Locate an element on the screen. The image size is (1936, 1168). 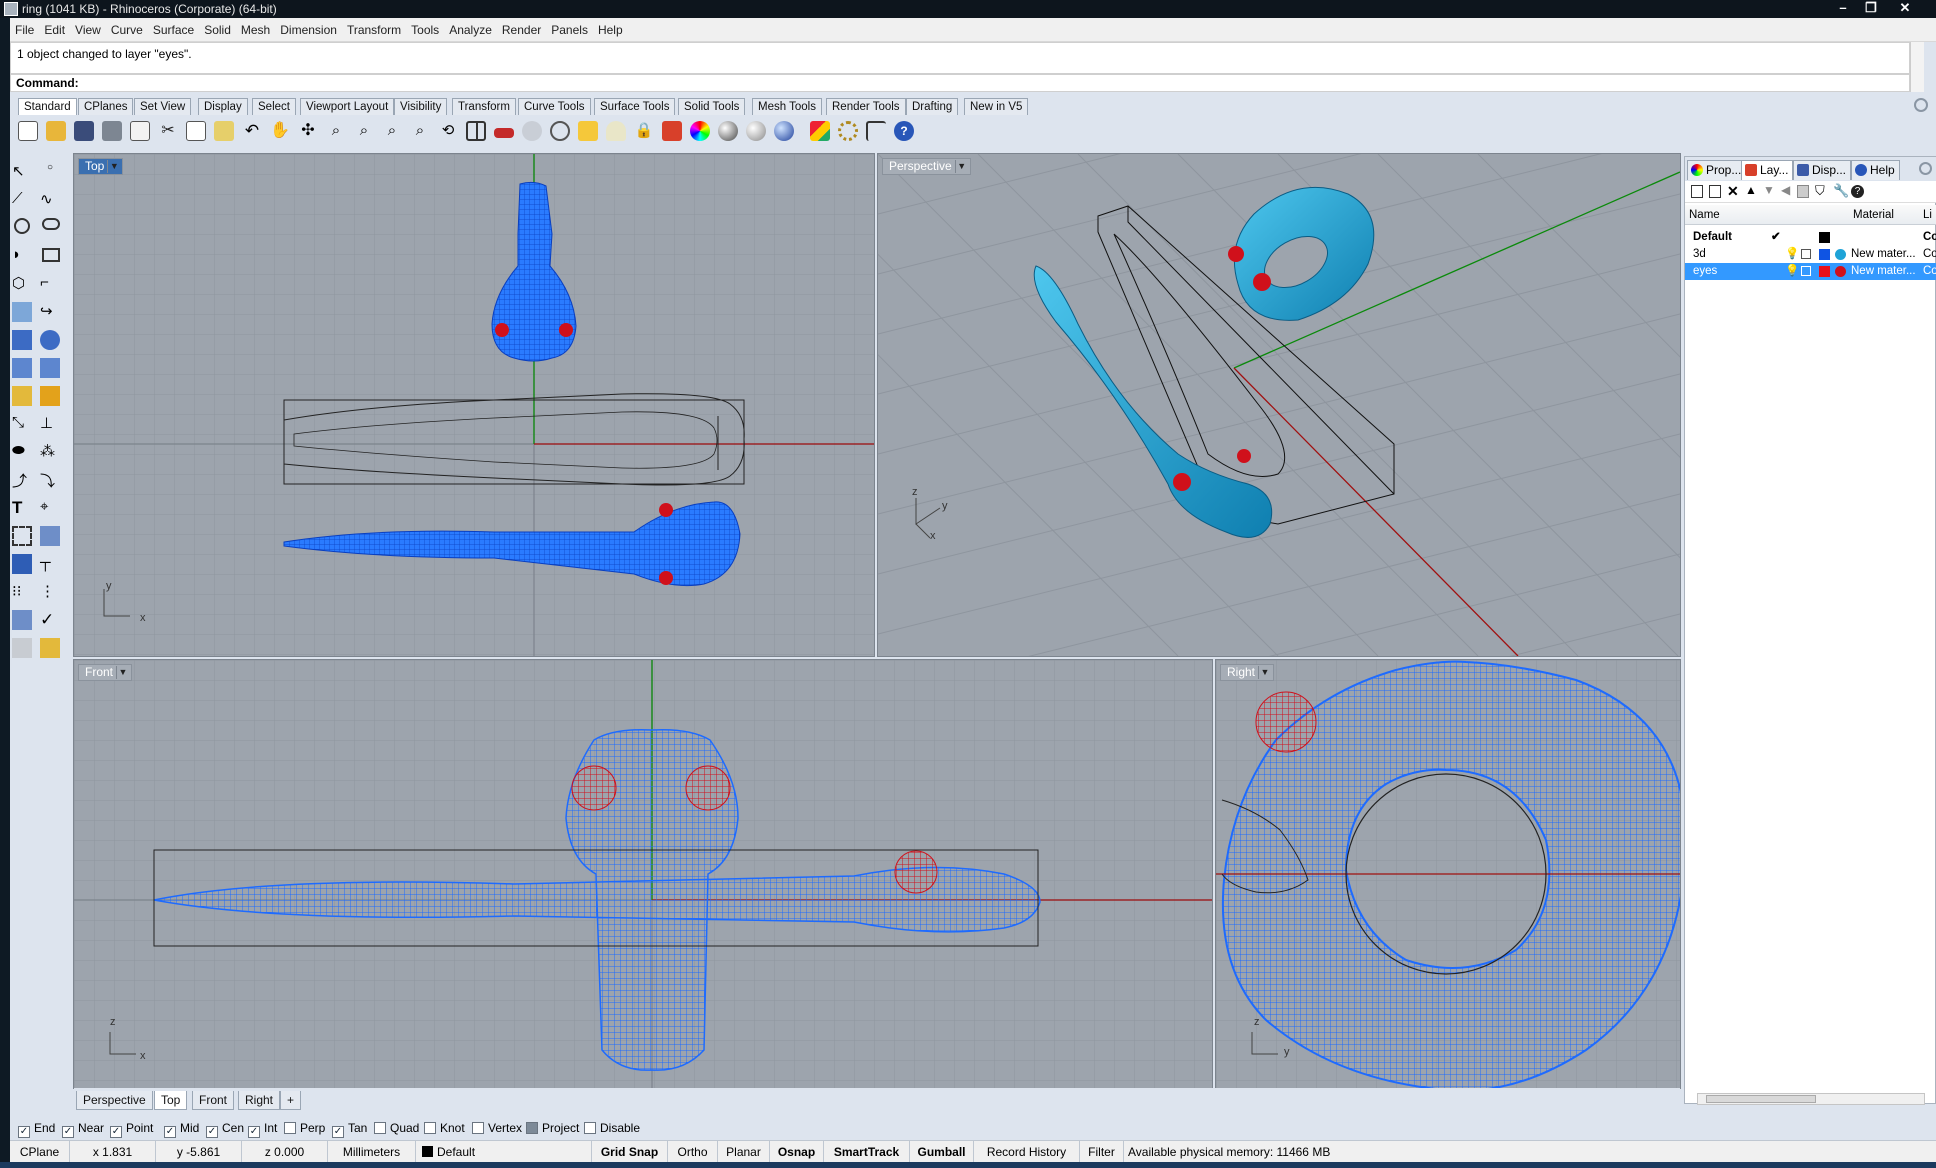
menu-analyze: Analyze is located at coordinates (470, 30).